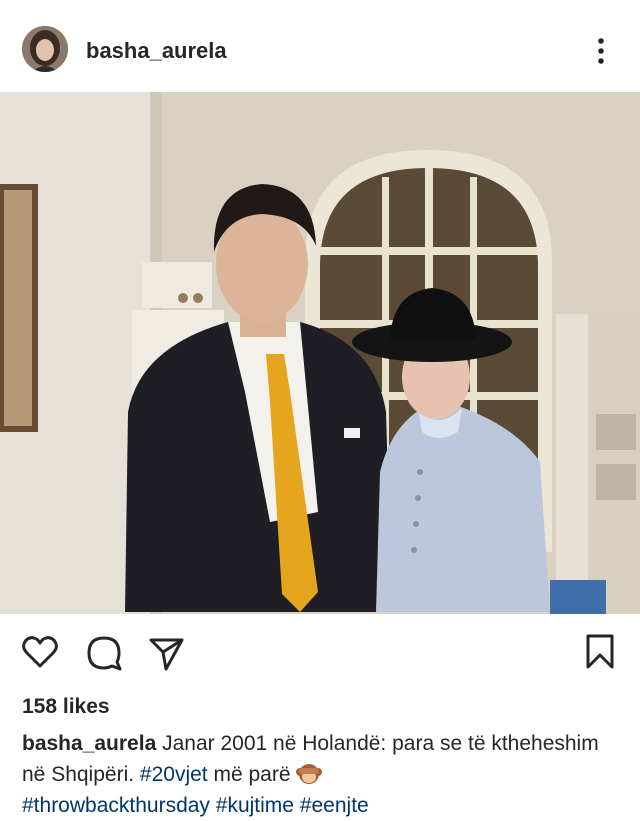 This screenshot has height=821, width=640. What do you see at coordinates (166, 652) in the screenshot?
I see `share-icon` at bounding box center [166, 652].